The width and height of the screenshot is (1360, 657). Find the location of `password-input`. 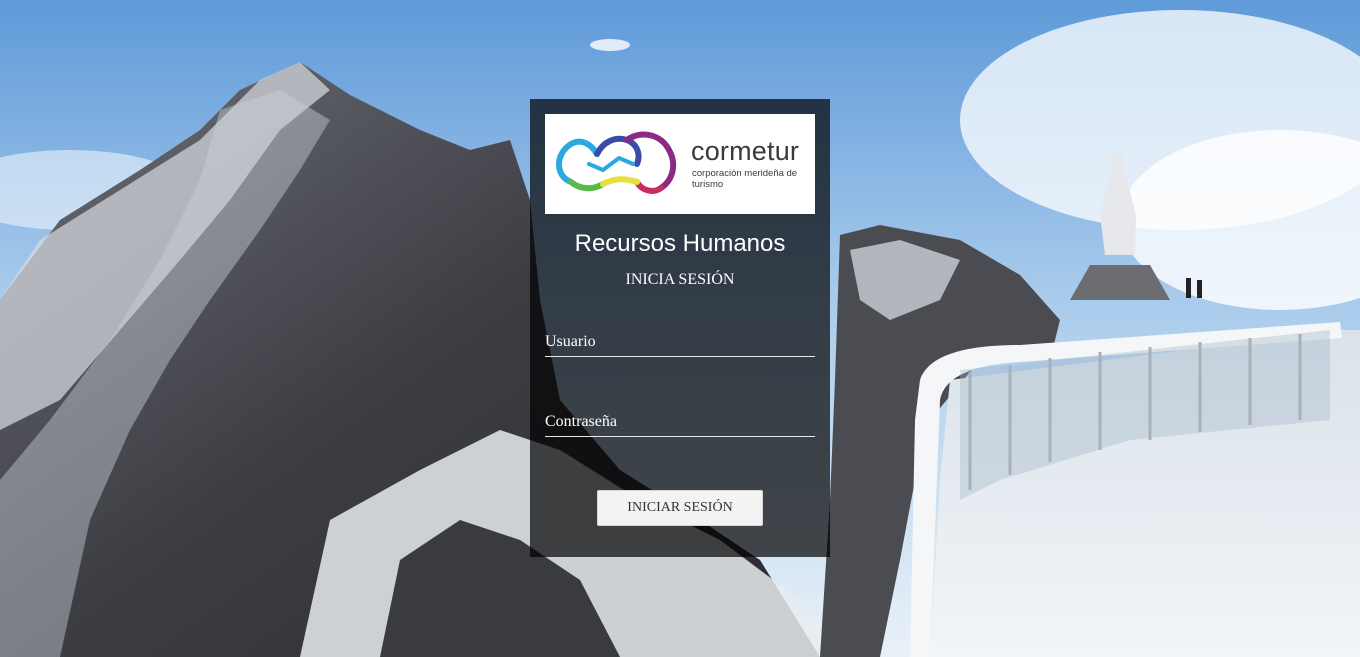

password-input is located at coordinates (680, 422).